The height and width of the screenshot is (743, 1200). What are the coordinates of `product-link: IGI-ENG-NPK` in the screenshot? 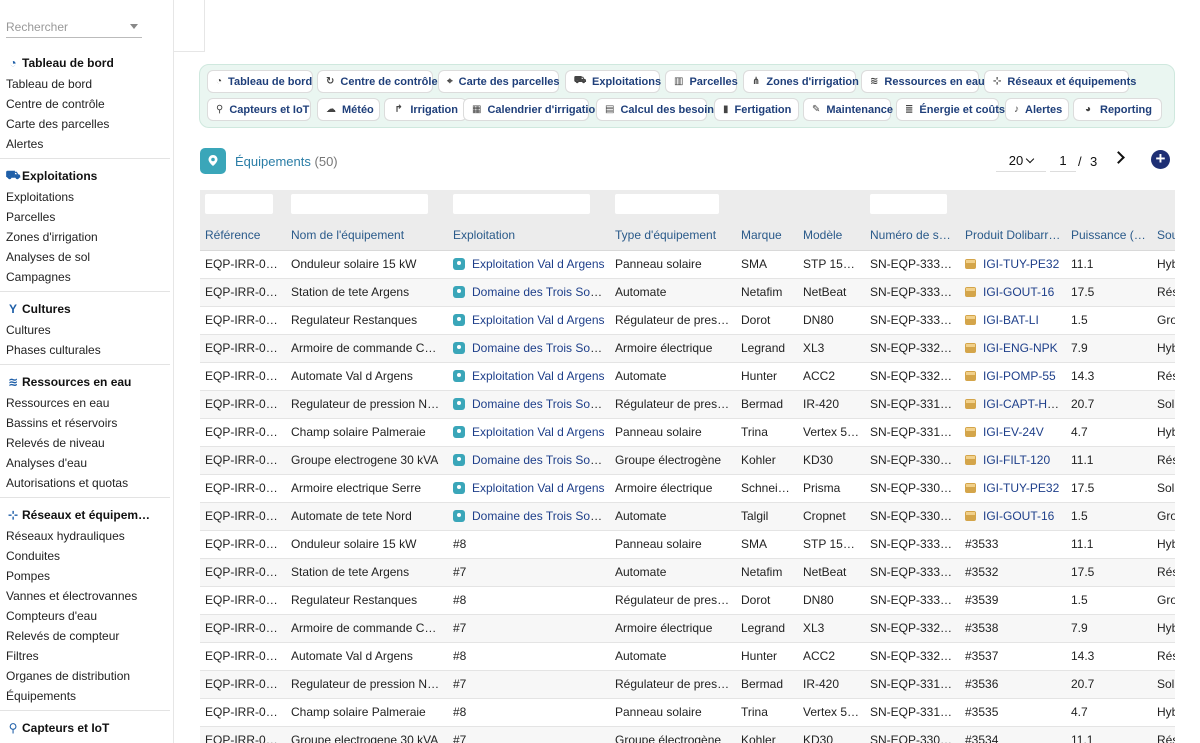 It's located at (1020, 348).